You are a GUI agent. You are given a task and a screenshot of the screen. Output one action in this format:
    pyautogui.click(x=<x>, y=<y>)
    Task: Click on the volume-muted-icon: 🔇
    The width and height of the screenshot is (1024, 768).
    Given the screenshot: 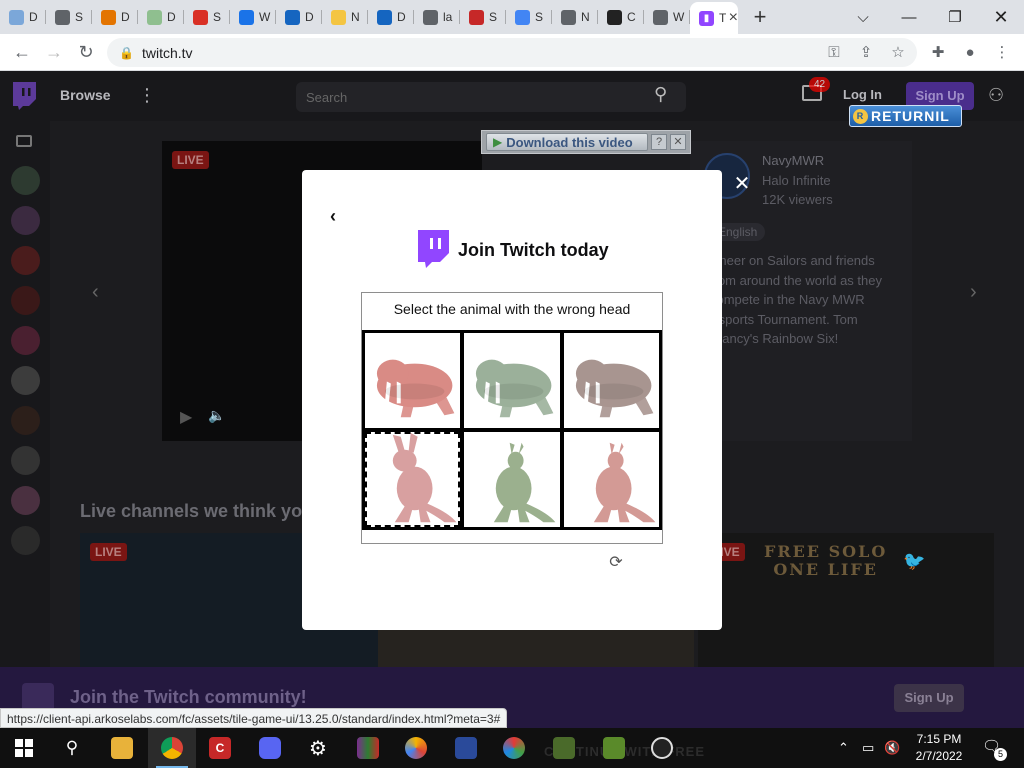 What is the action you would take?
    pyautogui.click(x=892, y=748)
    